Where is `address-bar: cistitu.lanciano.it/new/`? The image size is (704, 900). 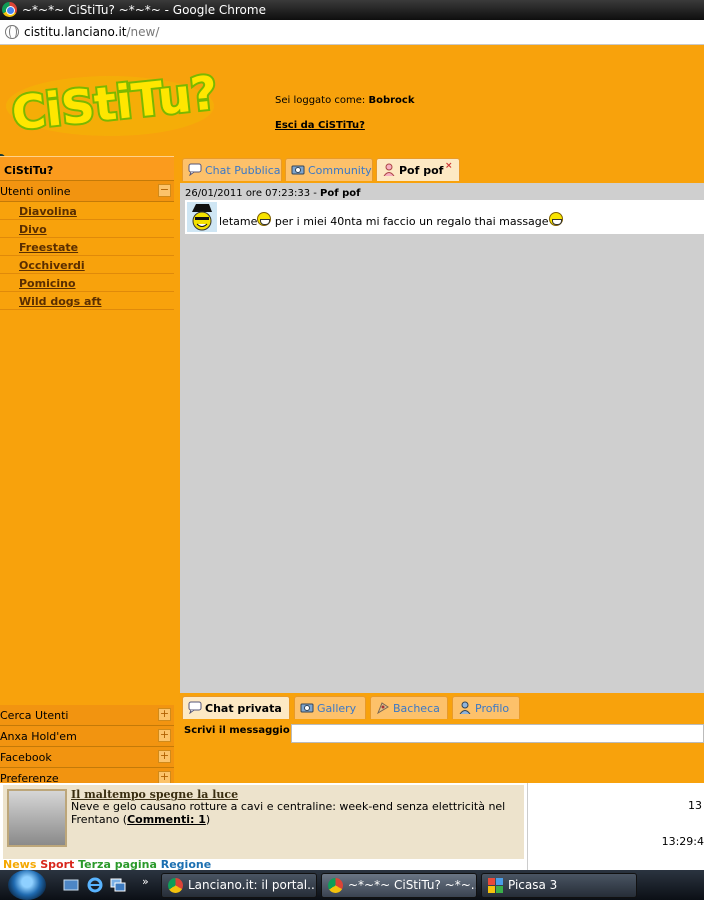
address-bar: cistitu.lanciano.it/new/ is located at coordinates (352, 32).